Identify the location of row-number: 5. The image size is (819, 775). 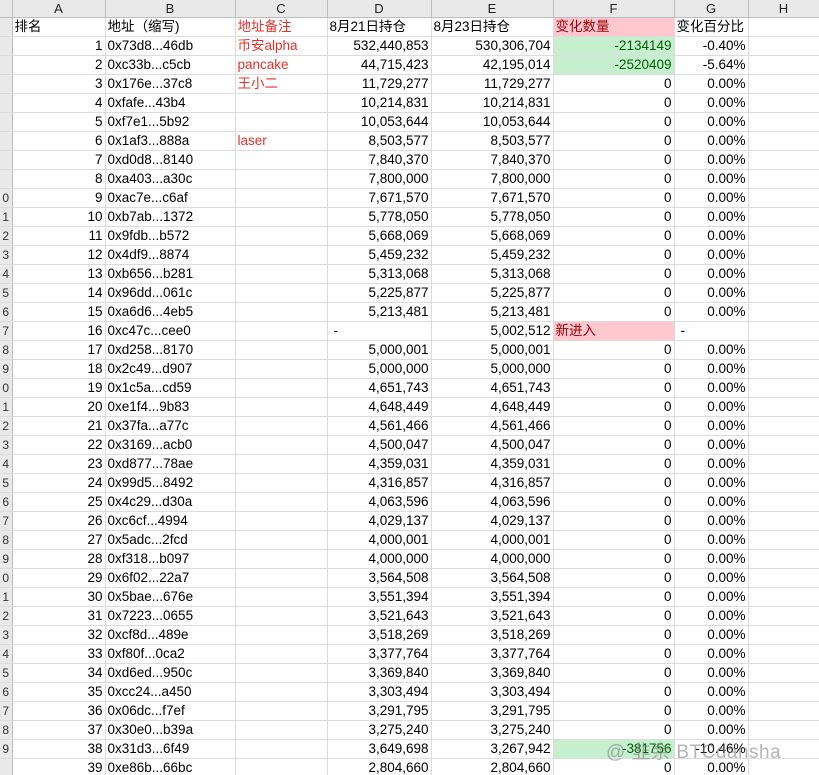
(6, 673).